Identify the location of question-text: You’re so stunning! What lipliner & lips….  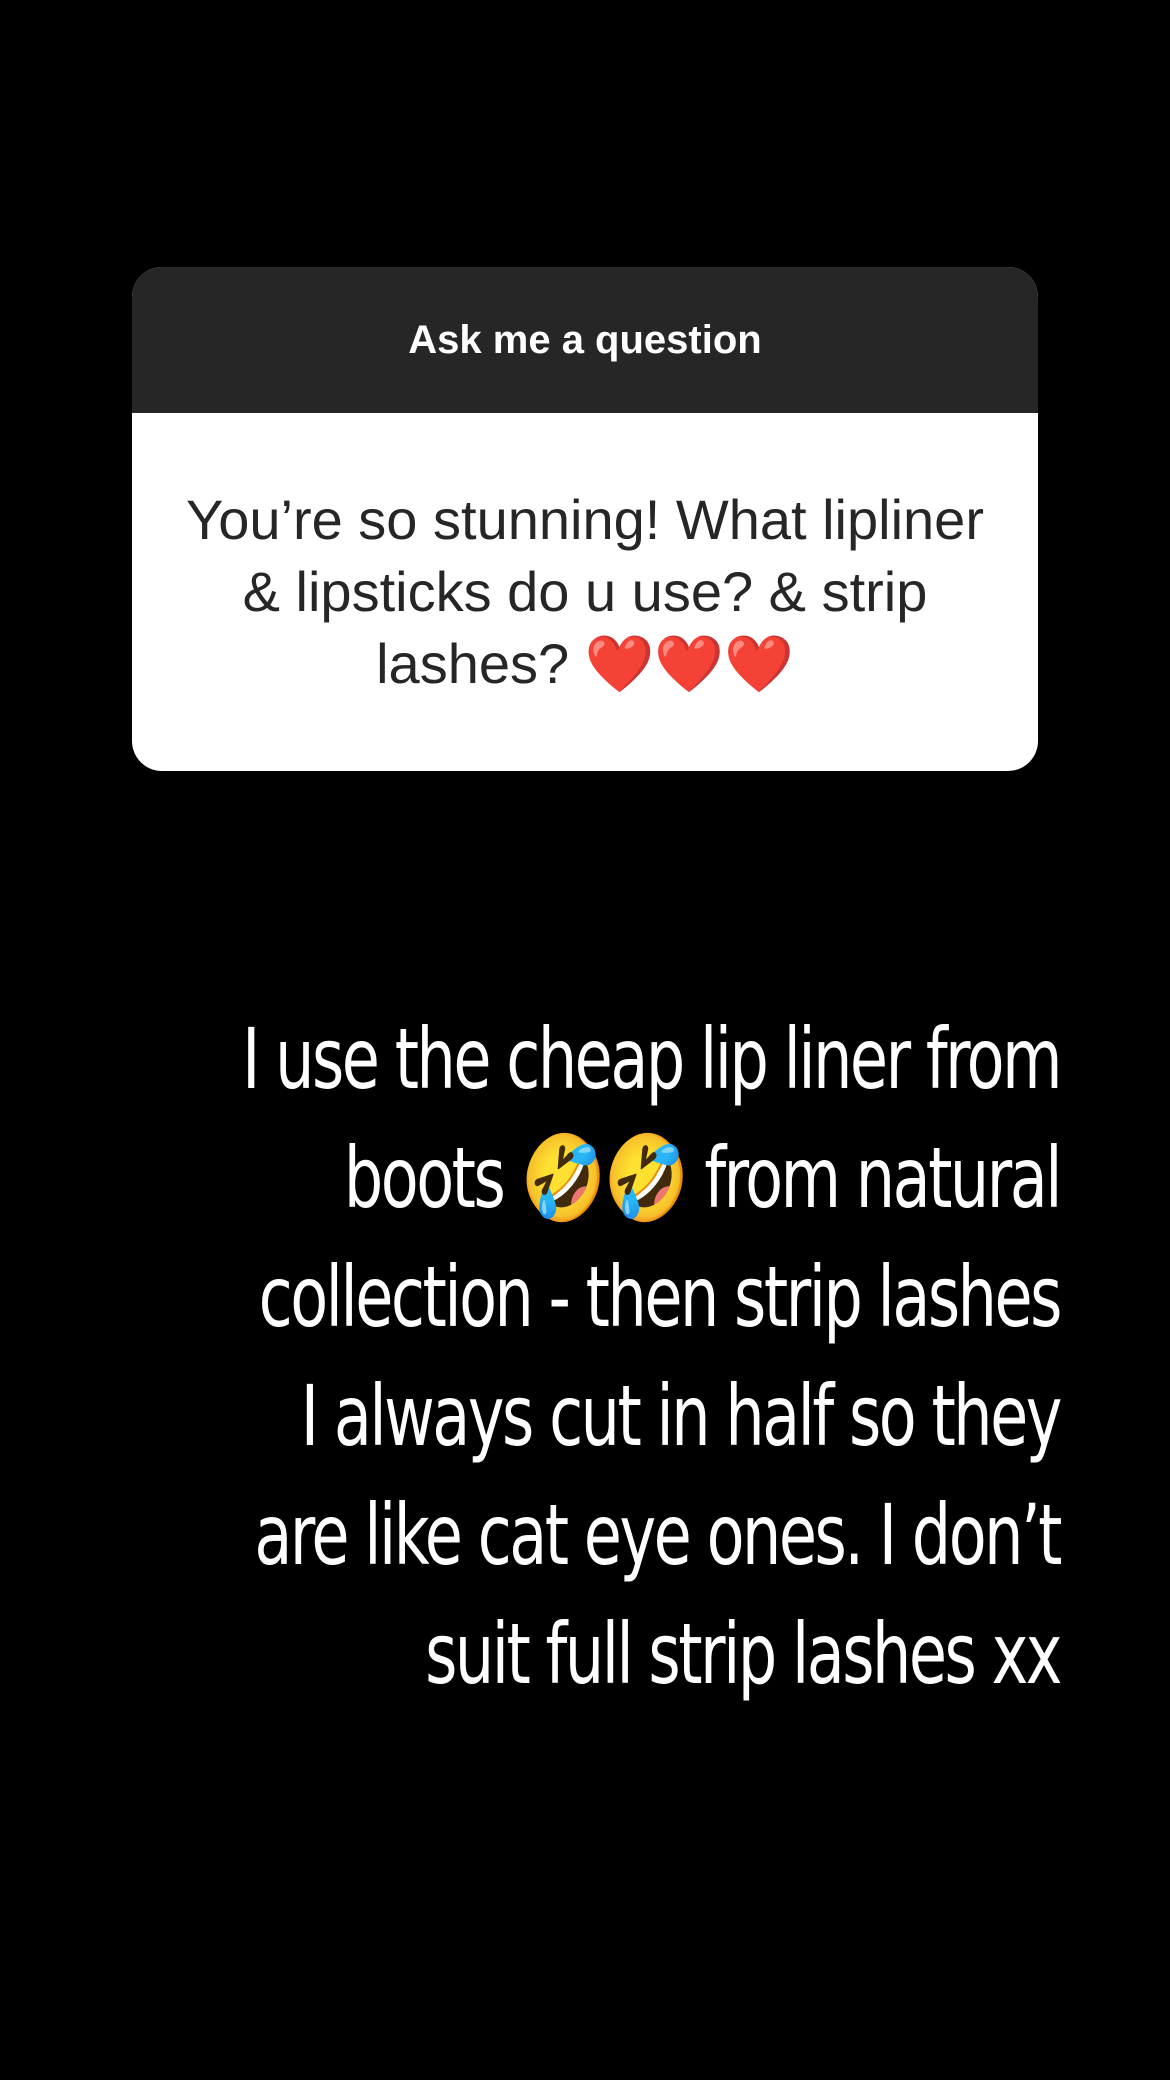
(585, 591).